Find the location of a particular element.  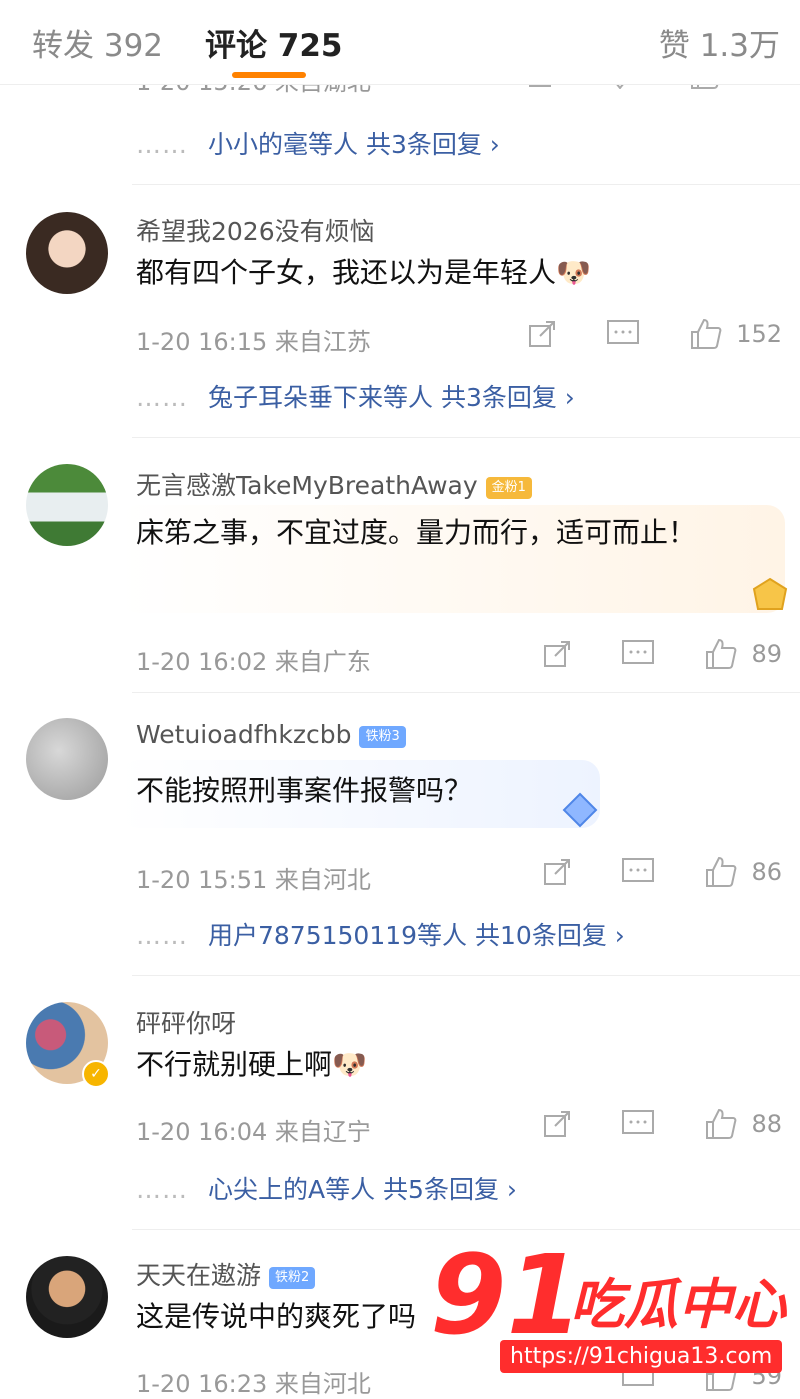

fan-badge: 金粉1 is located at coordinates (508, 488).